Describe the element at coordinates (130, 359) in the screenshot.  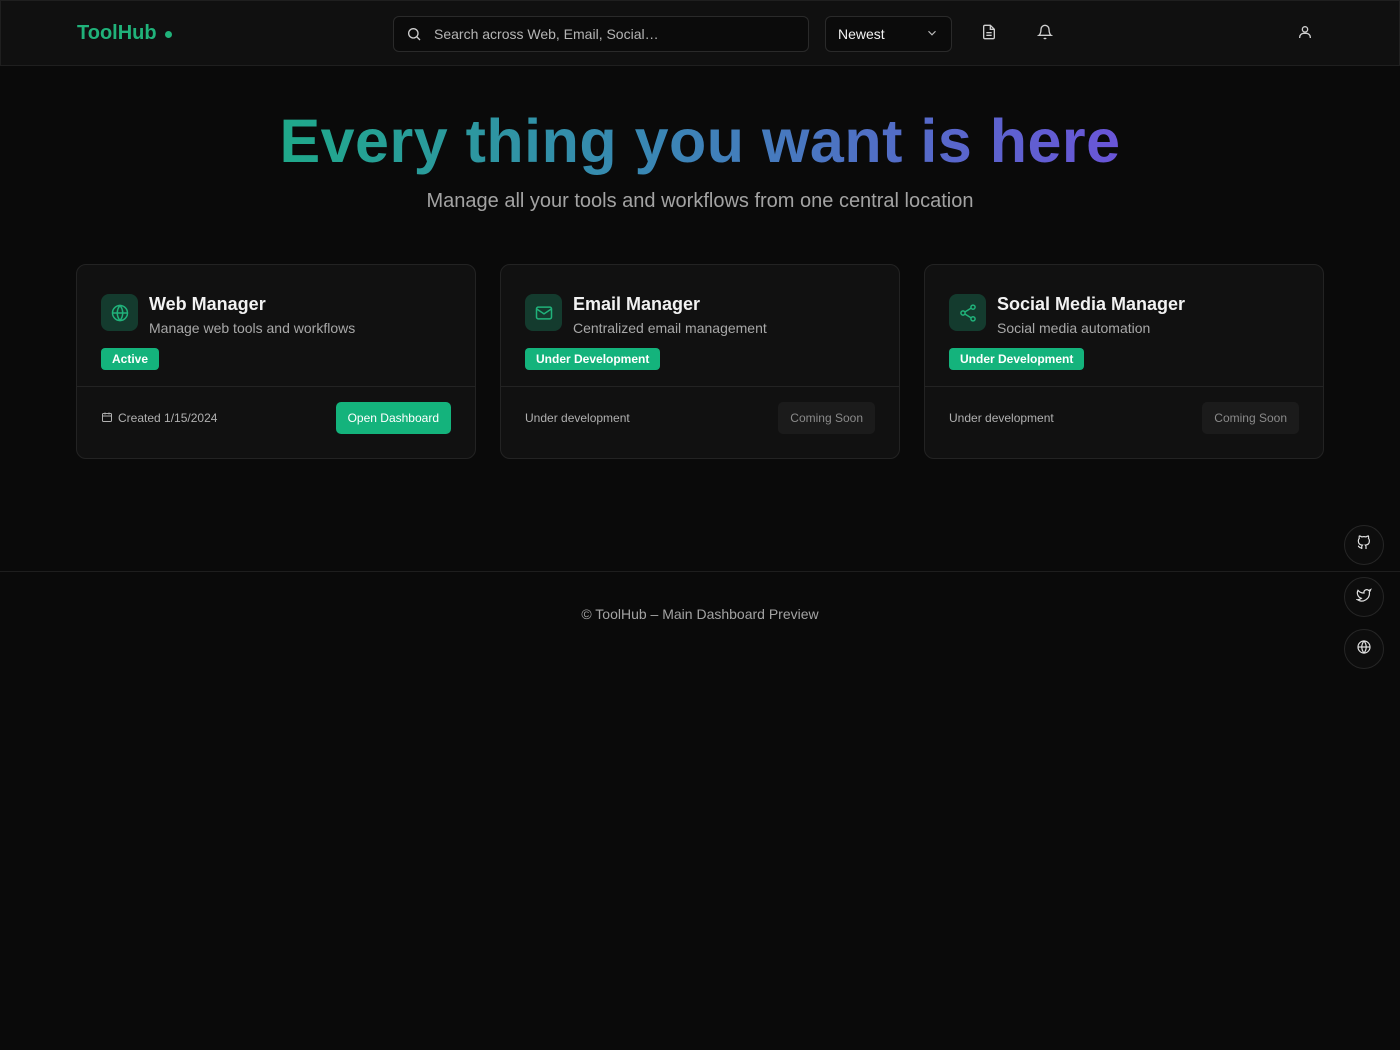
I see `status-badge: Active` at that location.